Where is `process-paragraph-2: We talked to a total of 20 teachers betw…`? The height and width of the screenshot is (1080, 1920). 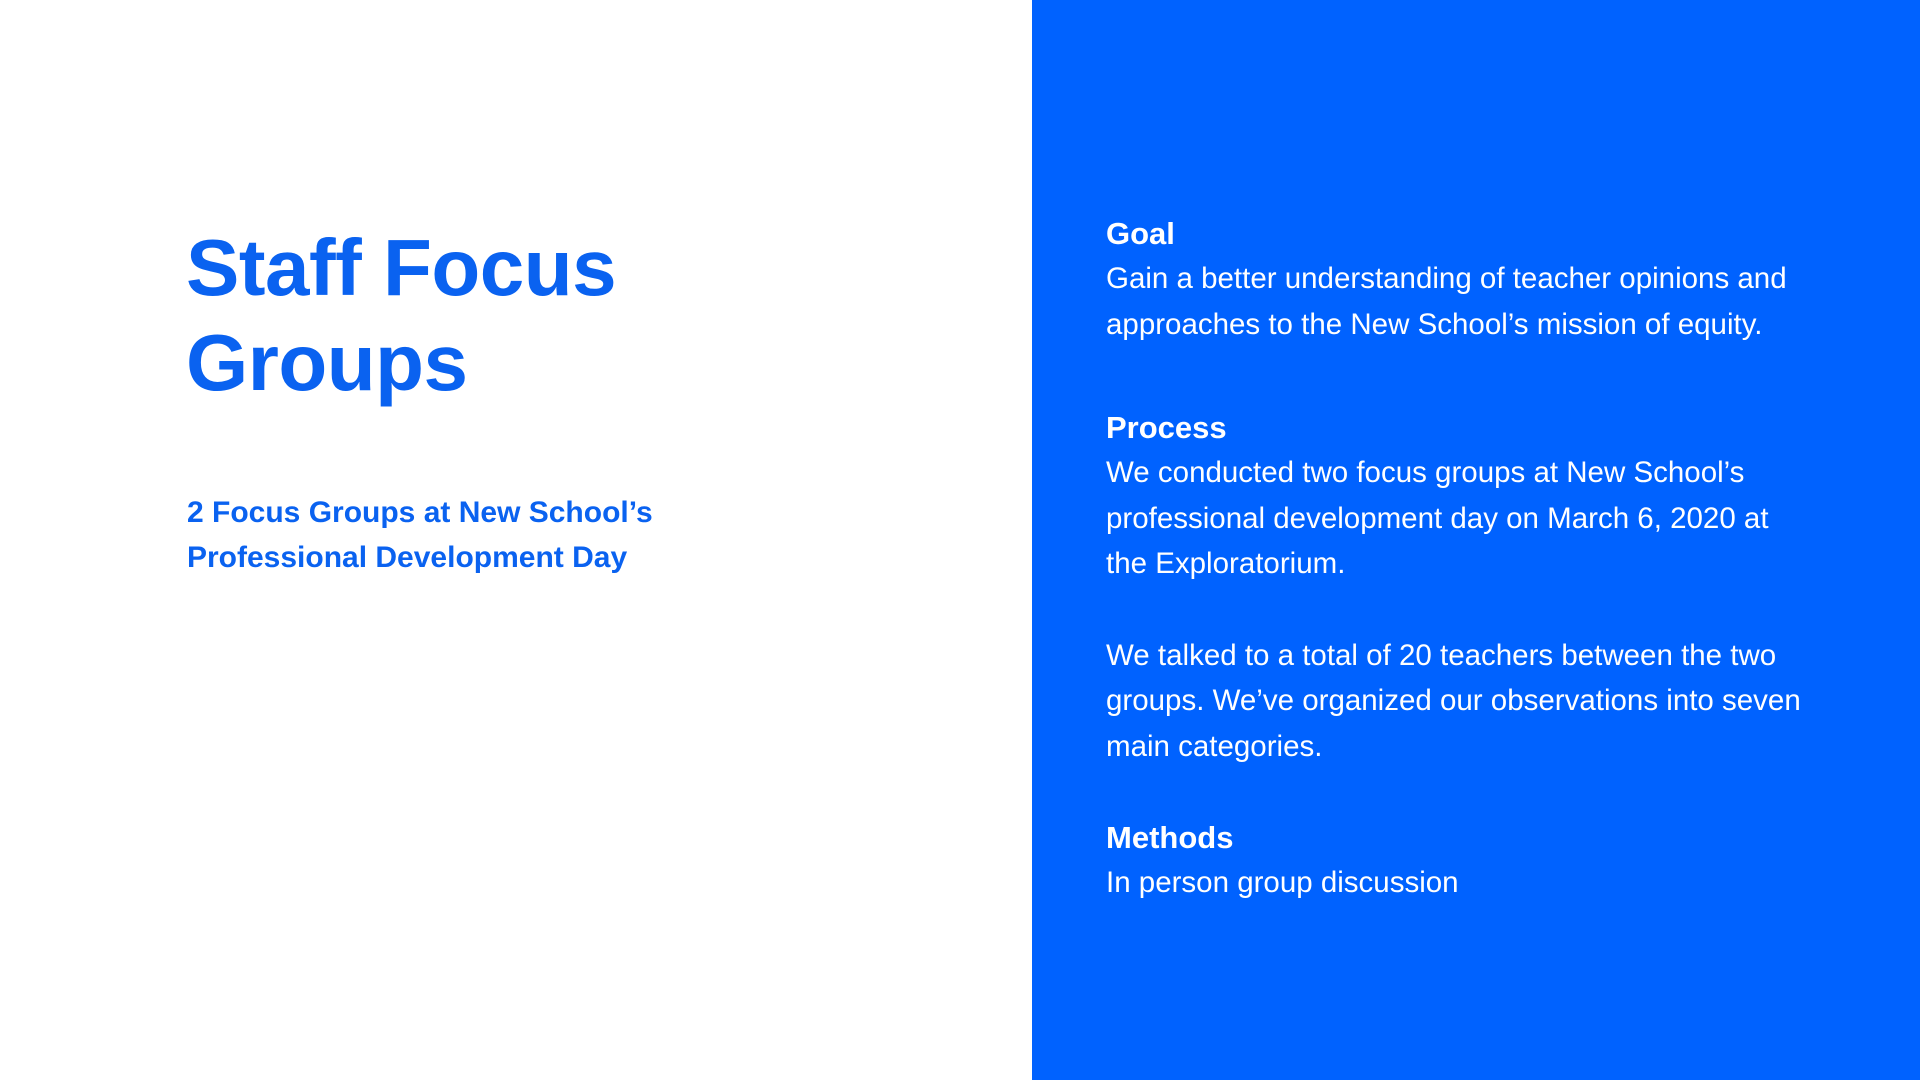 process-paragraph-2: We talked to a total of 20 teachers betw… is located at coordinates (1453, 700).